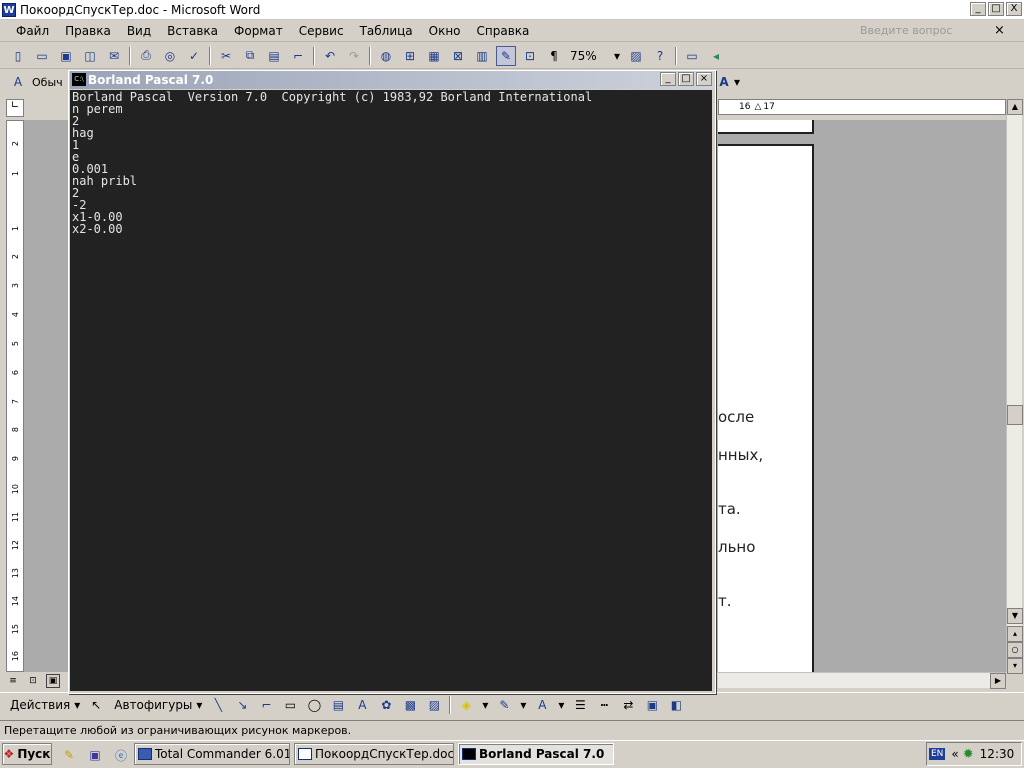 The height and width of the screenshot is (768, 1024). What do you see at coordinates (96, 705) in the screenshot?
I see `select-objects-icon: ↖` at bounding box center [96, 705].